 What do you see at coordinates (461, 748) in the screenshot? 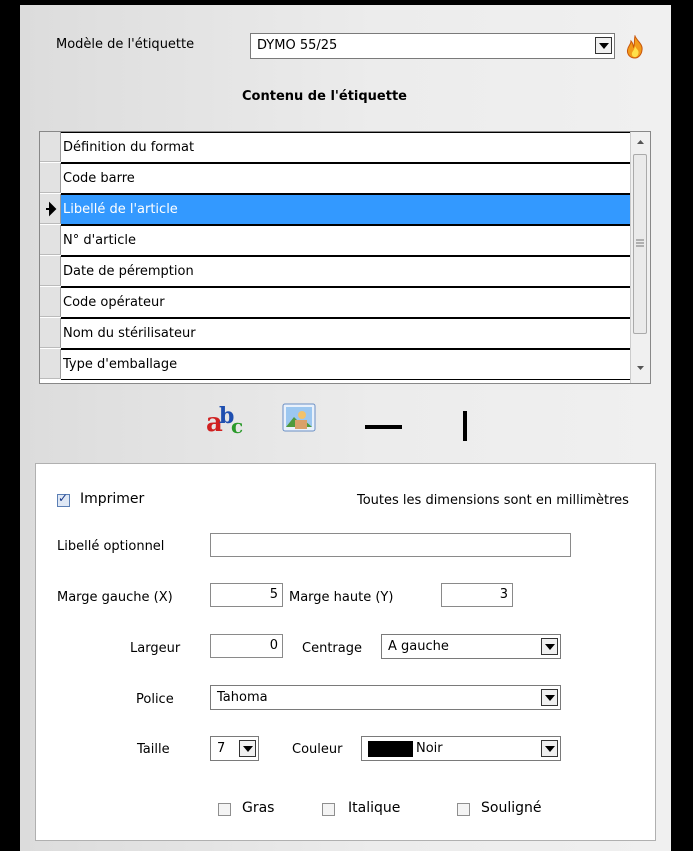
I see `color-select: Noir` at bounding box center [461, 748].